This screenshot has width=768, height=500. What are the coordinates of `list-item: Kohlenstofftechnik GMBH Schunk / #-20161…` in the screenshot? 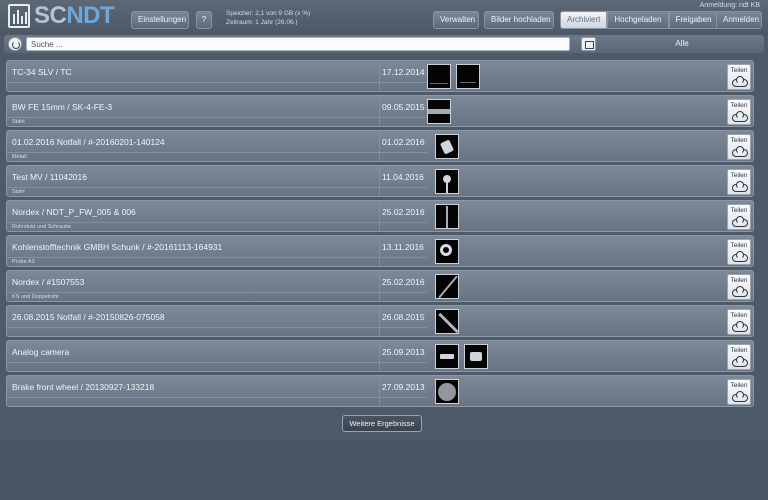 It's located at (380, 251).